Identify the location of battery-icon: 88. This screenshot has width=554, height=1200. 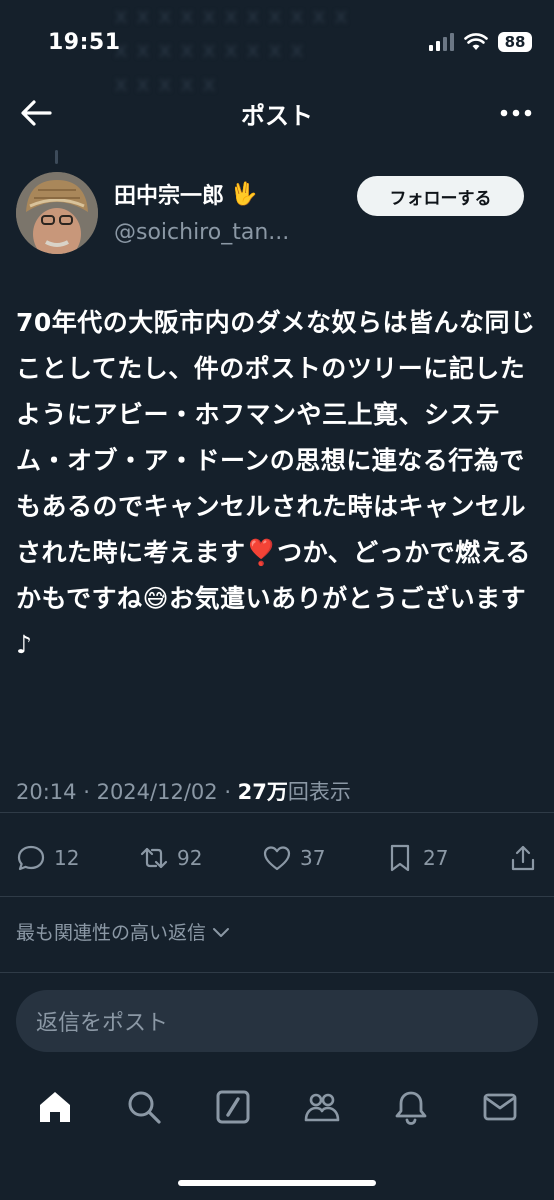
(515, 42).